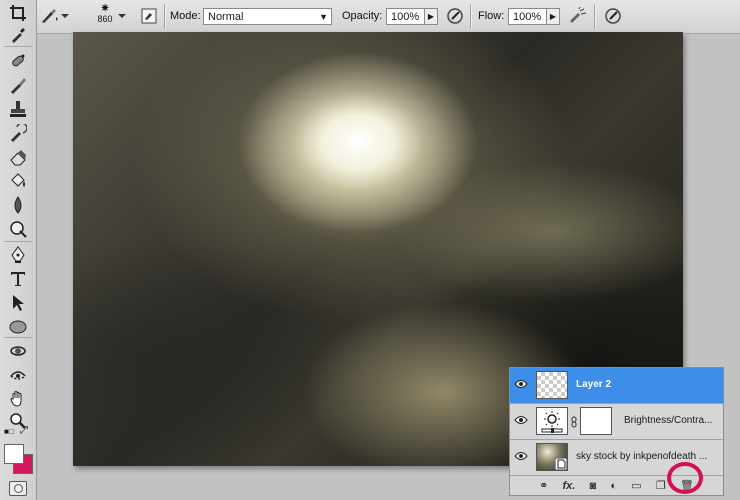 The width and height of the screenshot is (740, 500). I want to click on flow-label: Flow:, so click(491, 16).